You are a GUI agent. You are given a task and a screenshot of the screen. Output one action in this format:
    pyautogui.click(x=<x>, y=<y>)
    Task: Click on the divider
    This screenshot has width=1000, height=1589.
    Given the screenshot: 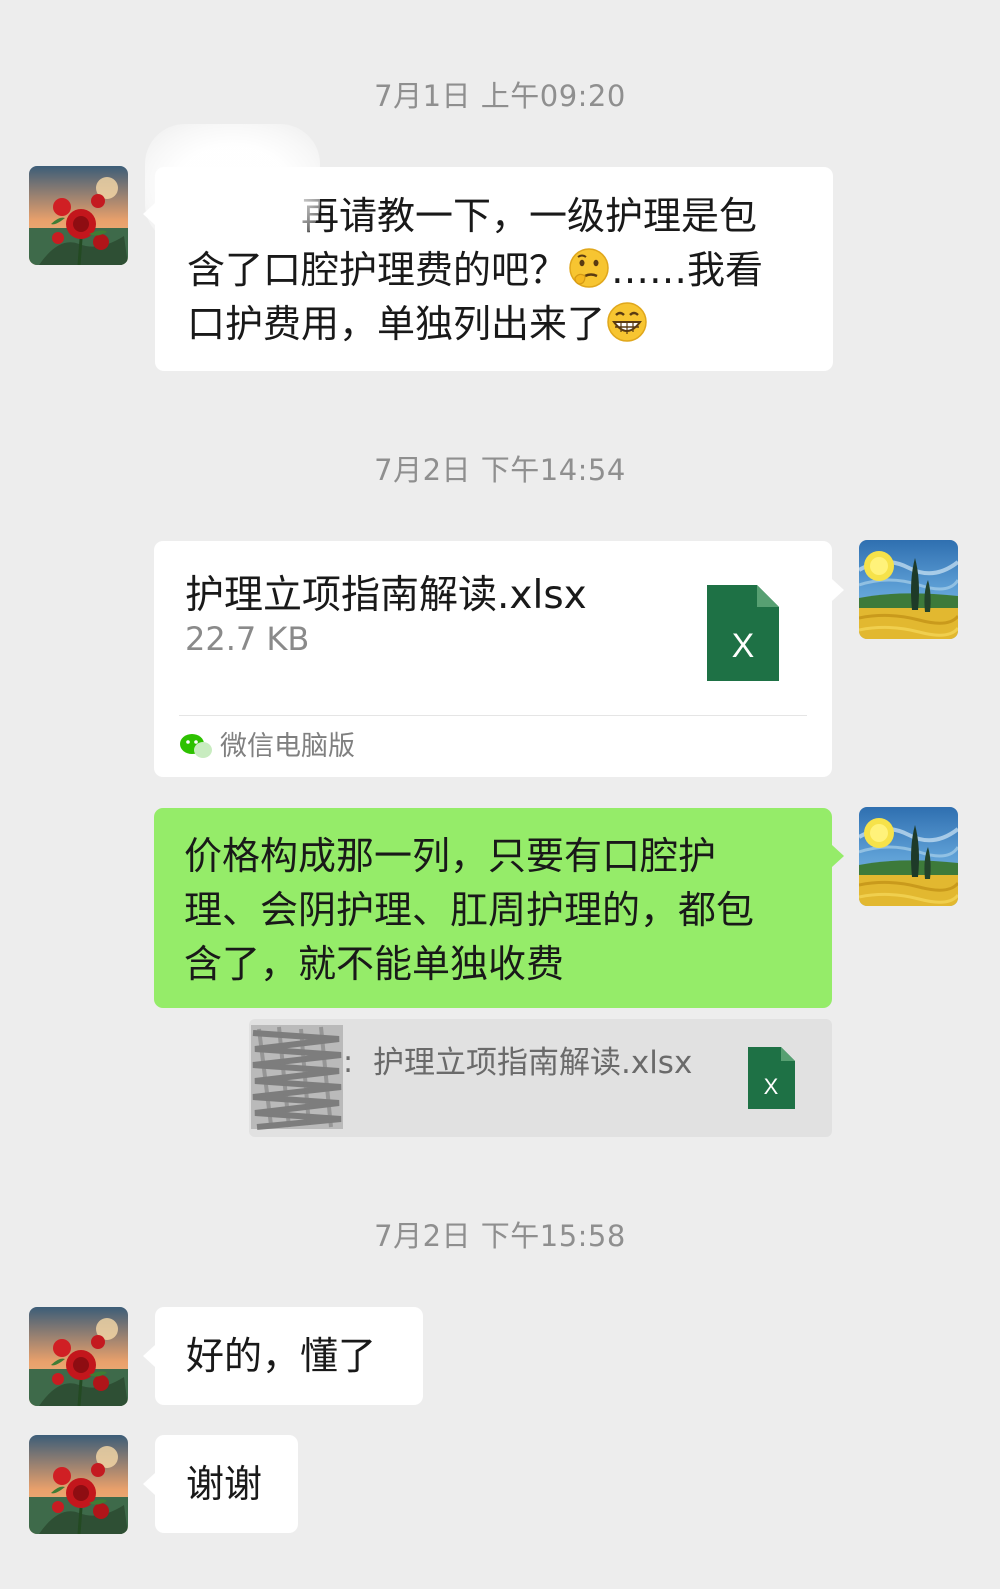 What is the action you would take?
    pyautogui.click(x=493, y=715)
    